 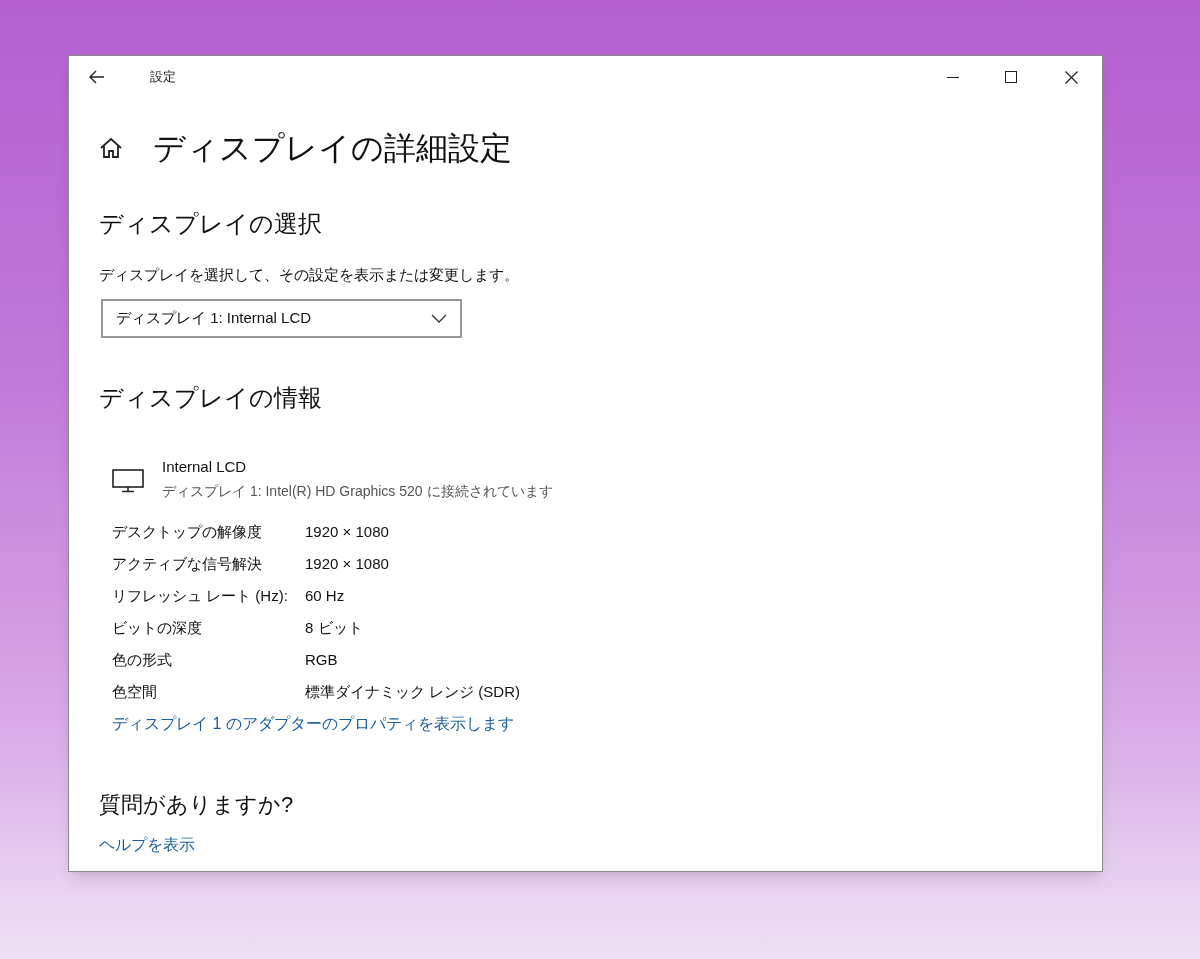 What do you see at coordinates (1011, 77) in the screenshot?
I see `maximize-icon` at bounding box center [1011, 77].